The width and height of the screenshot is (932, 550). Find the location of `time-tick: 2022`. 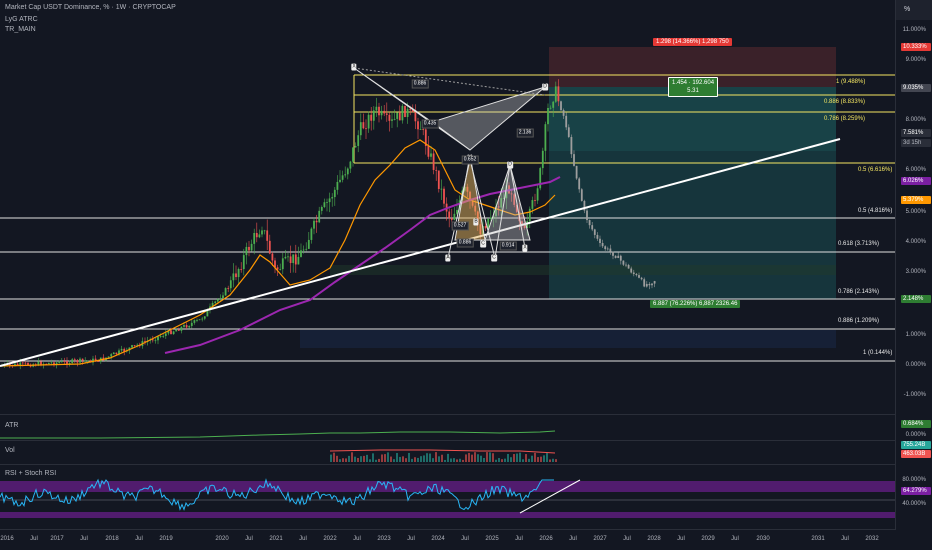

time-tick: 2022 is located at coordinates (330, 539).